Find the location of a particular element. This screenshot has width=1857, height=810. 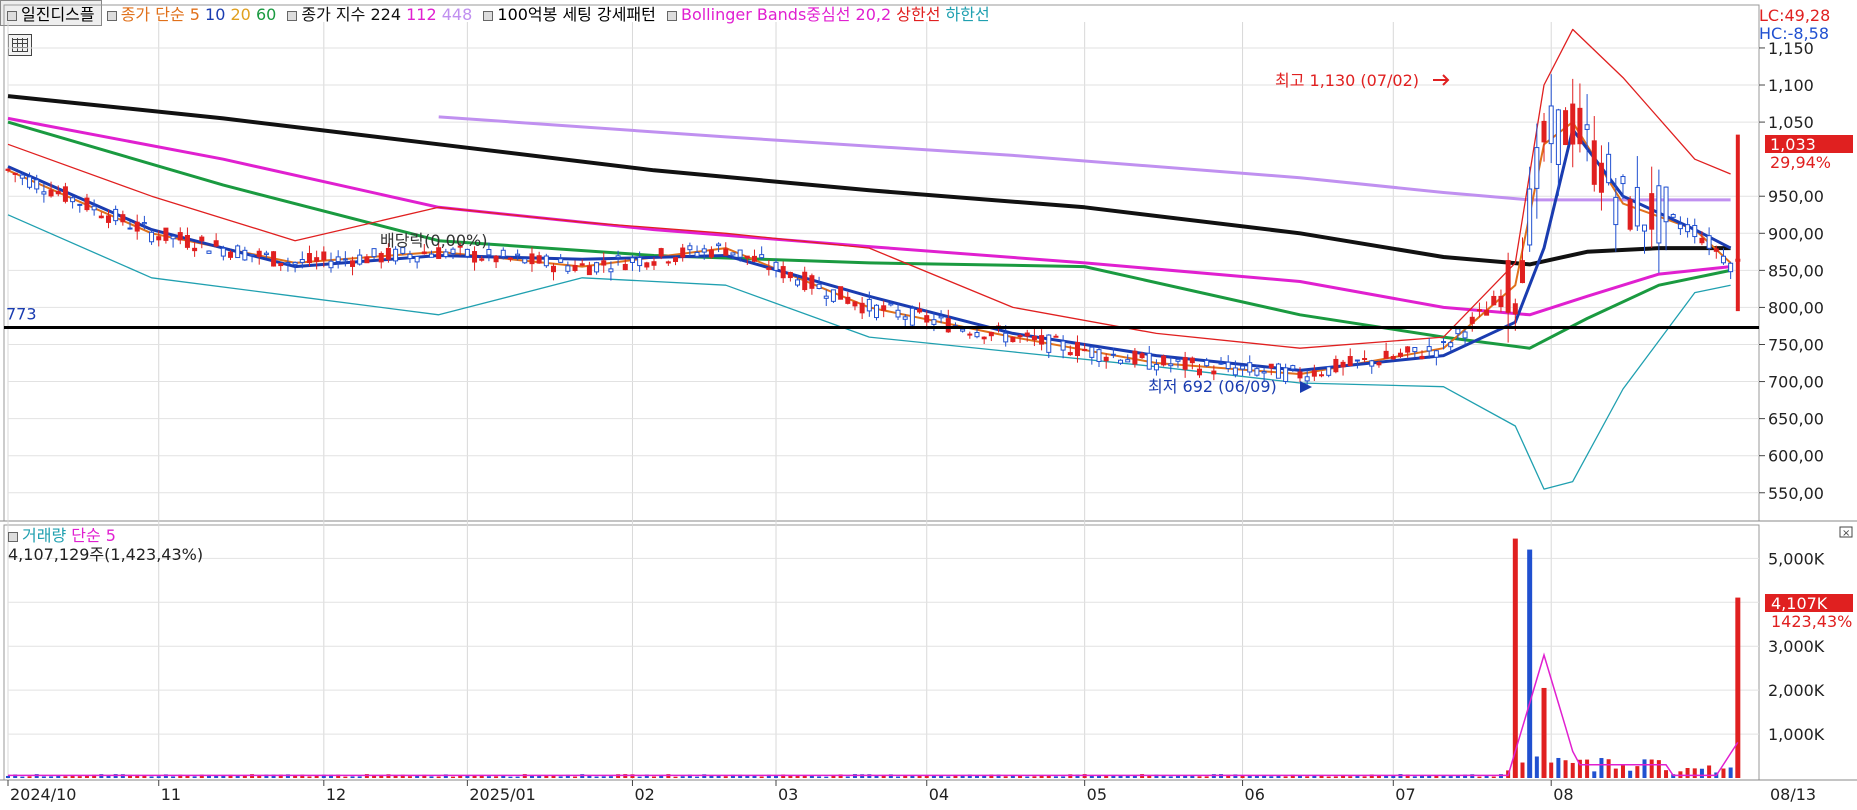

current-volume: 4,107K is located at coordinates (1799, 603).